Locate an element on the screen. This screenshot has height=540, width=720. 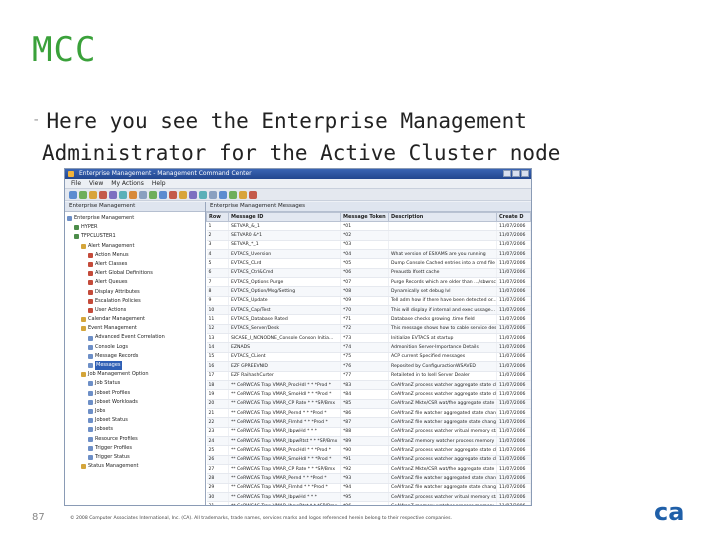
minimize-icon is located at coordinates (507, 173).